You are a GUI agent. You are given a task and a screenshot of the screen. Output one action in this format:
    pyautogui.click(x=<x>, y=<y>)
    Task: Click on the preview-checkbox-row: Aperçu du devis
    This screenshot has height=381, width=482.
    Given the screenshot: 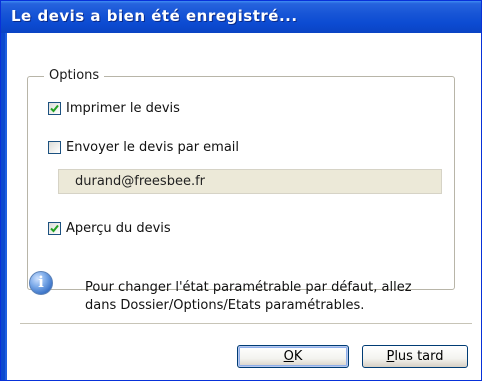 What is the action you would take?
    pyautogui.click(x=109, y=228)
    